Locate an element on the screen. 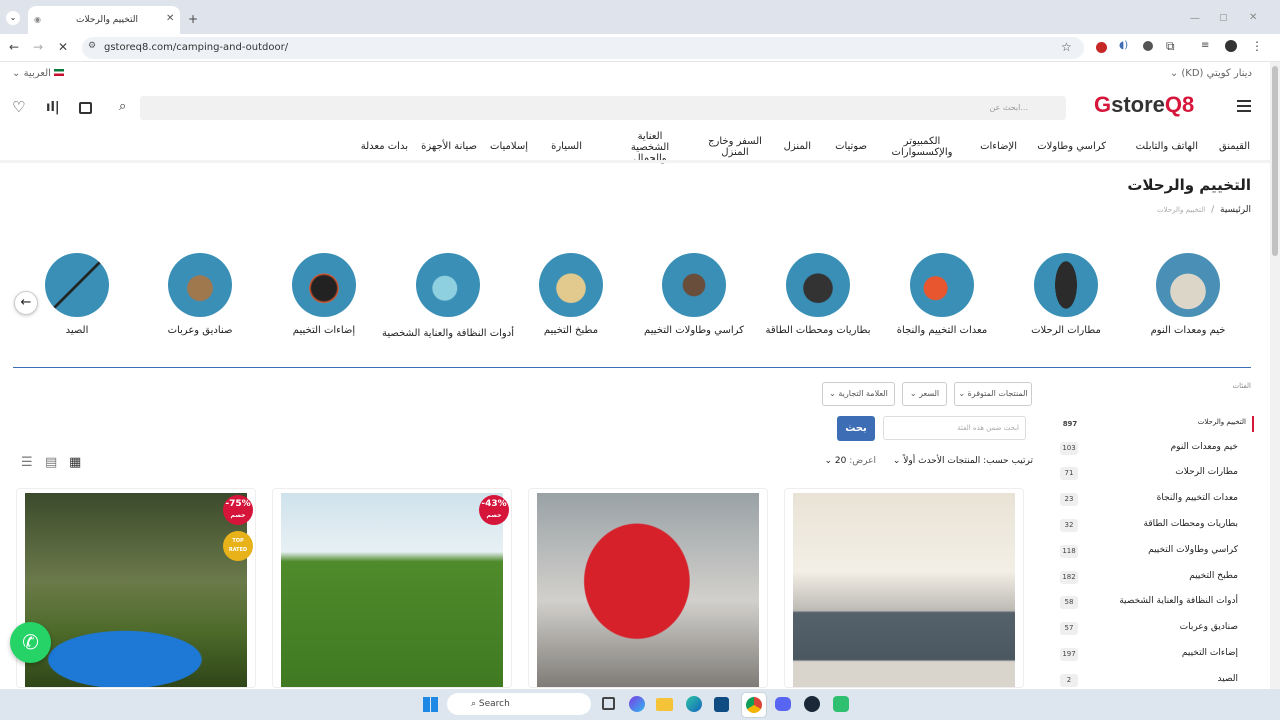  taskbar-green-app-icon is located at coordinates (841, 704).